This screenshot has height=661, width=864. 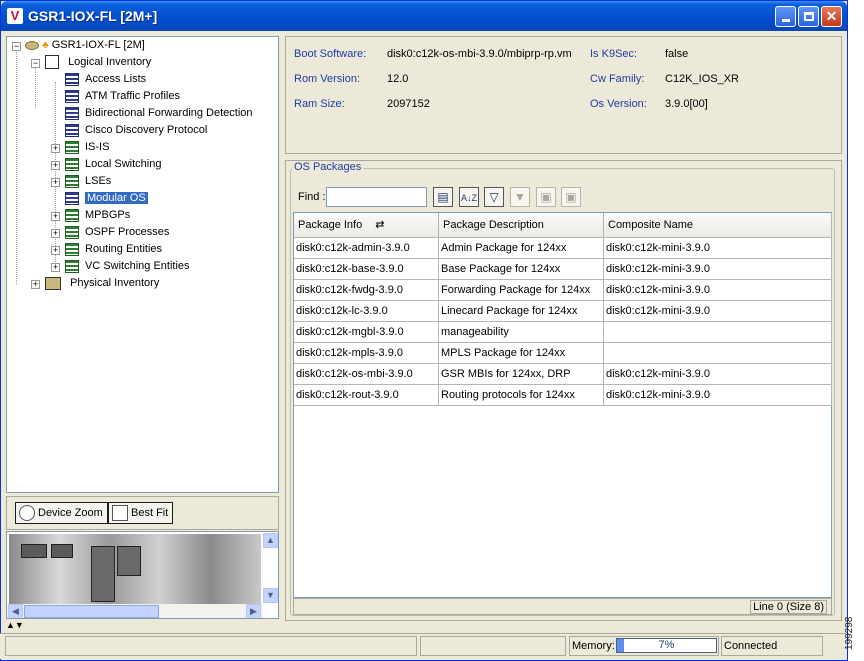 I want to click on memory-percent: 7%, so click(x=666, y=645).